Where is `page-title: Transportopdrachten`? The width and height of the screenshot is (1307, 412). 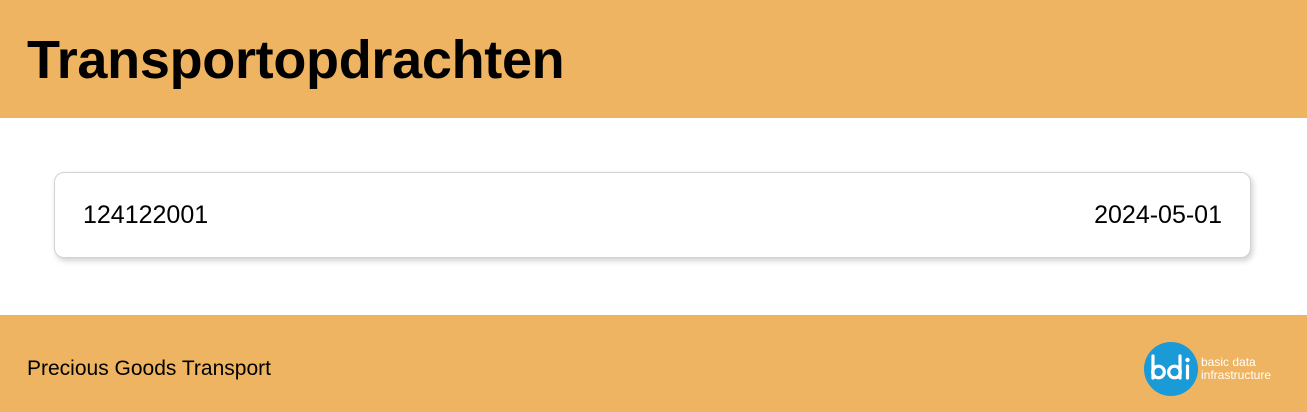 page-title: Transportopdrachten is located at coordinates (296, 60).